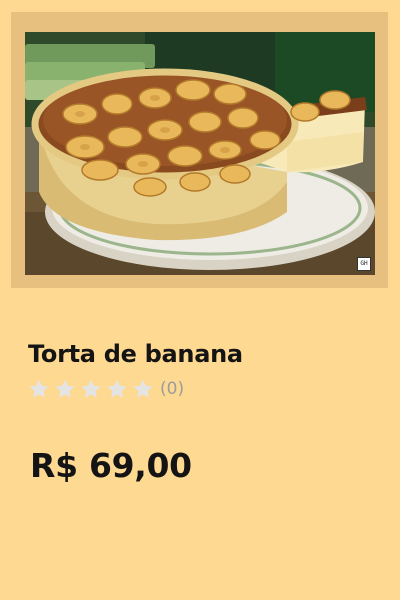  What do you see at coordinates (364, 264) in the screenshot?
I see `image-watermark-badge: GH` at bounding box center [364, 264].